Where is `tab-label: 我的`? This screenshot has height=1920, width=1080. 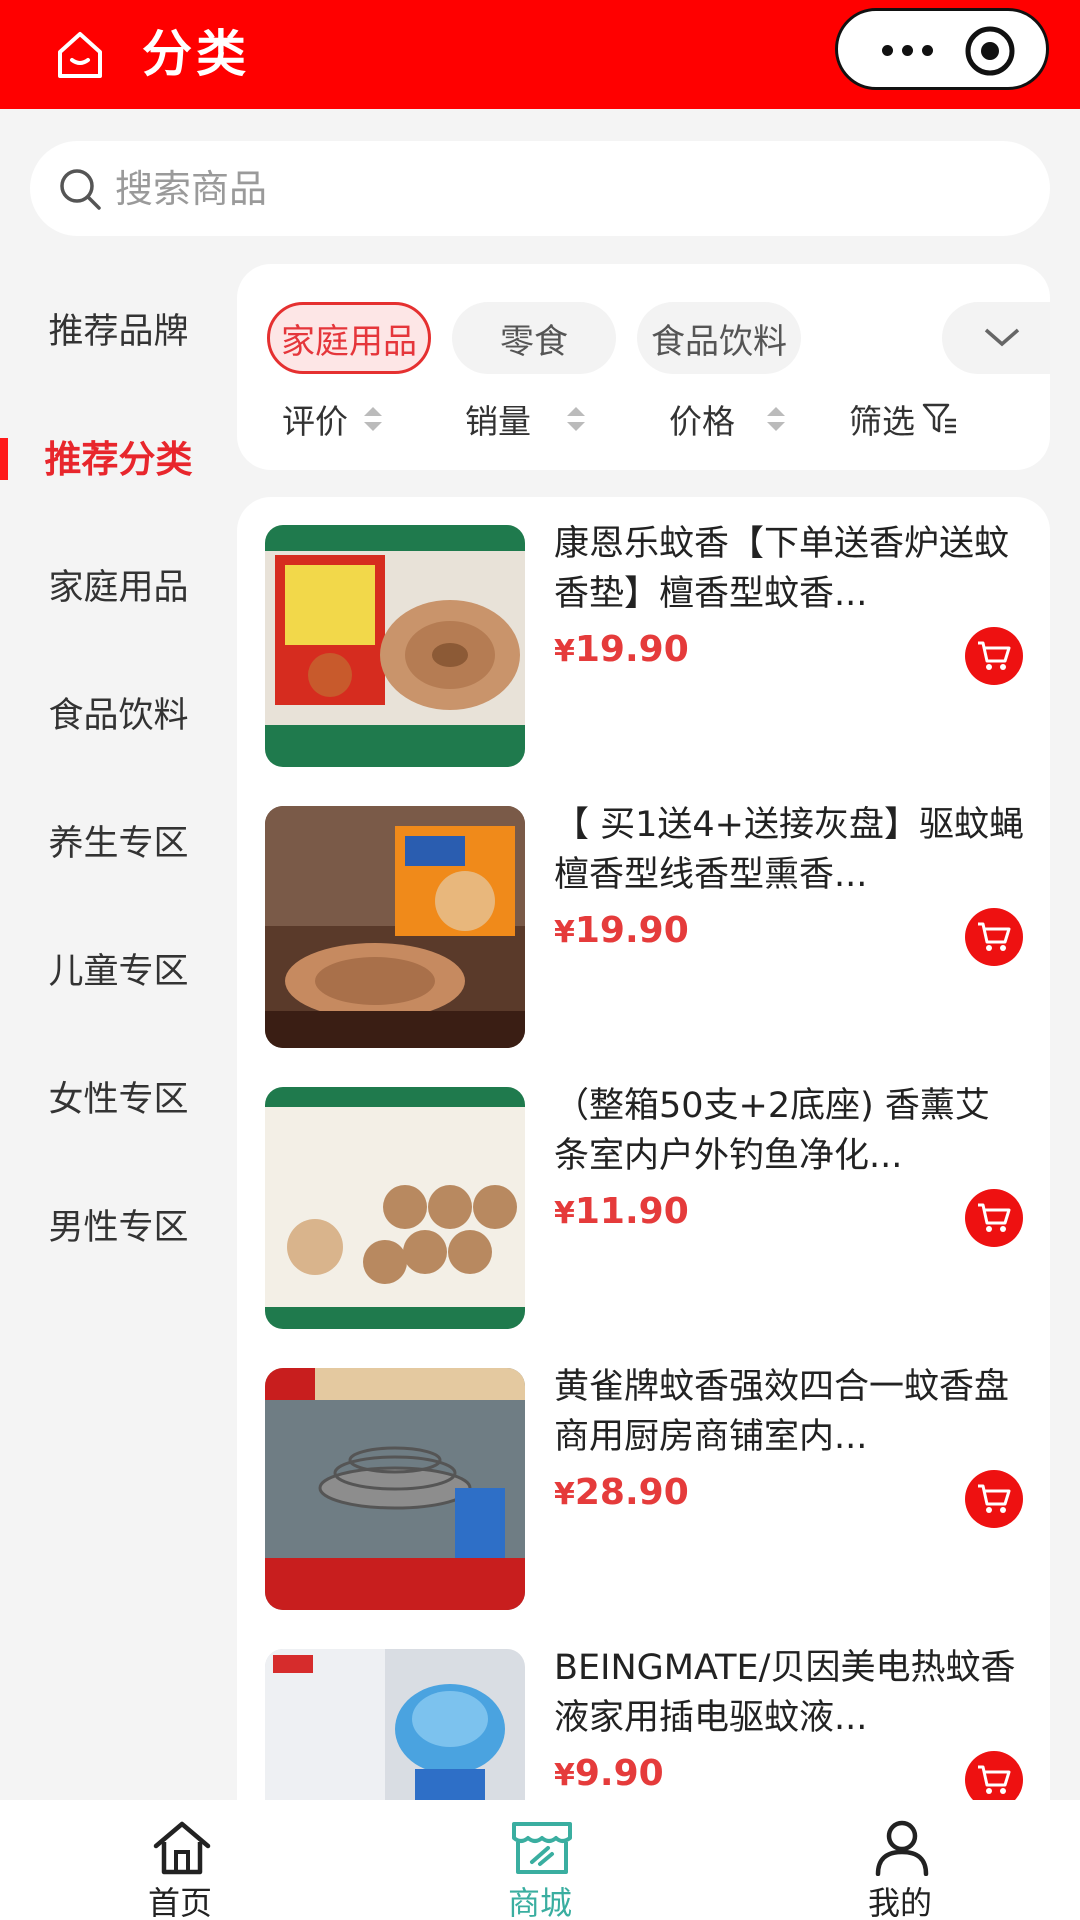 tab-label: 我的 is located at coordinates (899, 1902).